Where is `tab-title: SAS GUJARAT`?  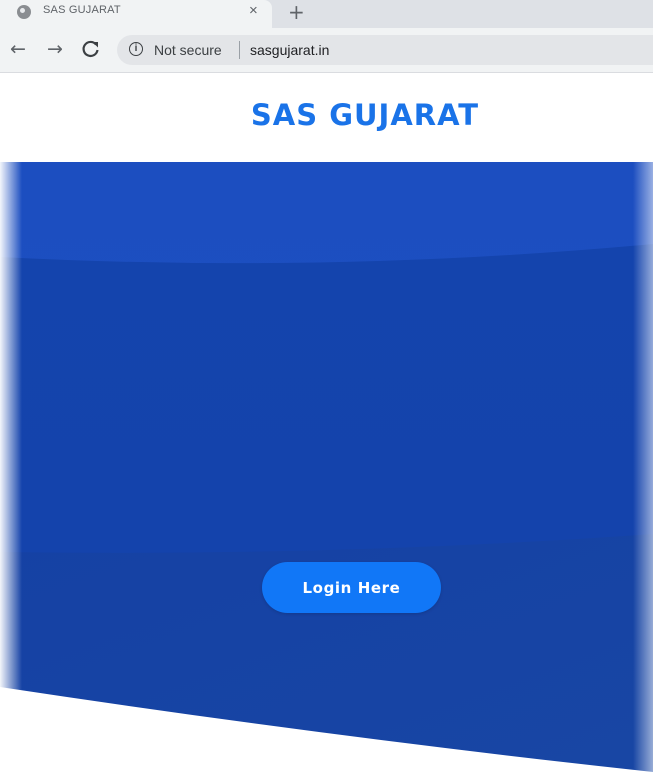
tab-title: SAS GUJARAT is located at coordinates (82, 10).